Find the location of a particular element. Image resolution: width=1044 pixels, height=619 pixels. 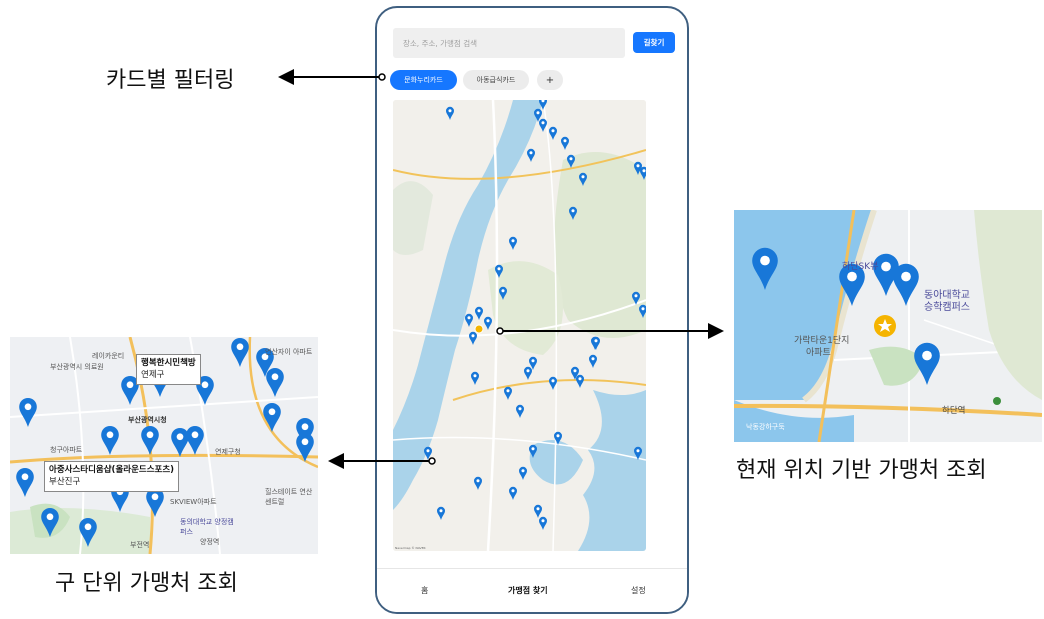

bottom-nav: 홈 가맹점 찾기 설정 is located at coordinates (532, 590).